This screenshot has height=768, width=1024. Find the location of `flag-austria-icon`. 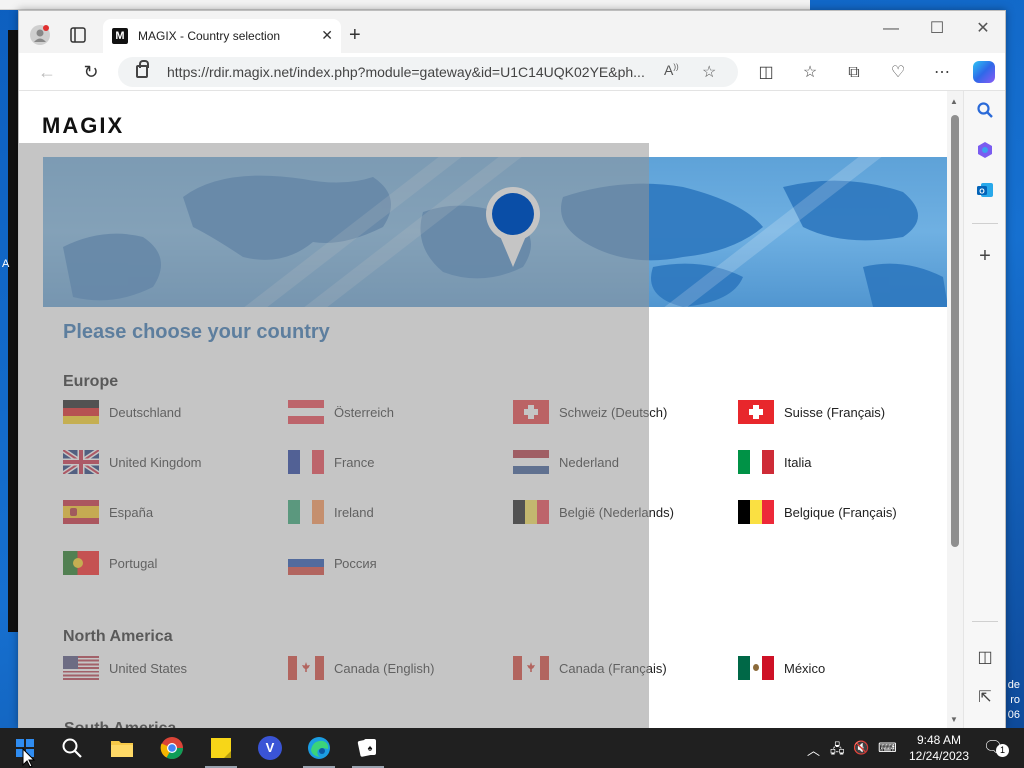

flag-austria-icon is located at coordinates (306, 412).